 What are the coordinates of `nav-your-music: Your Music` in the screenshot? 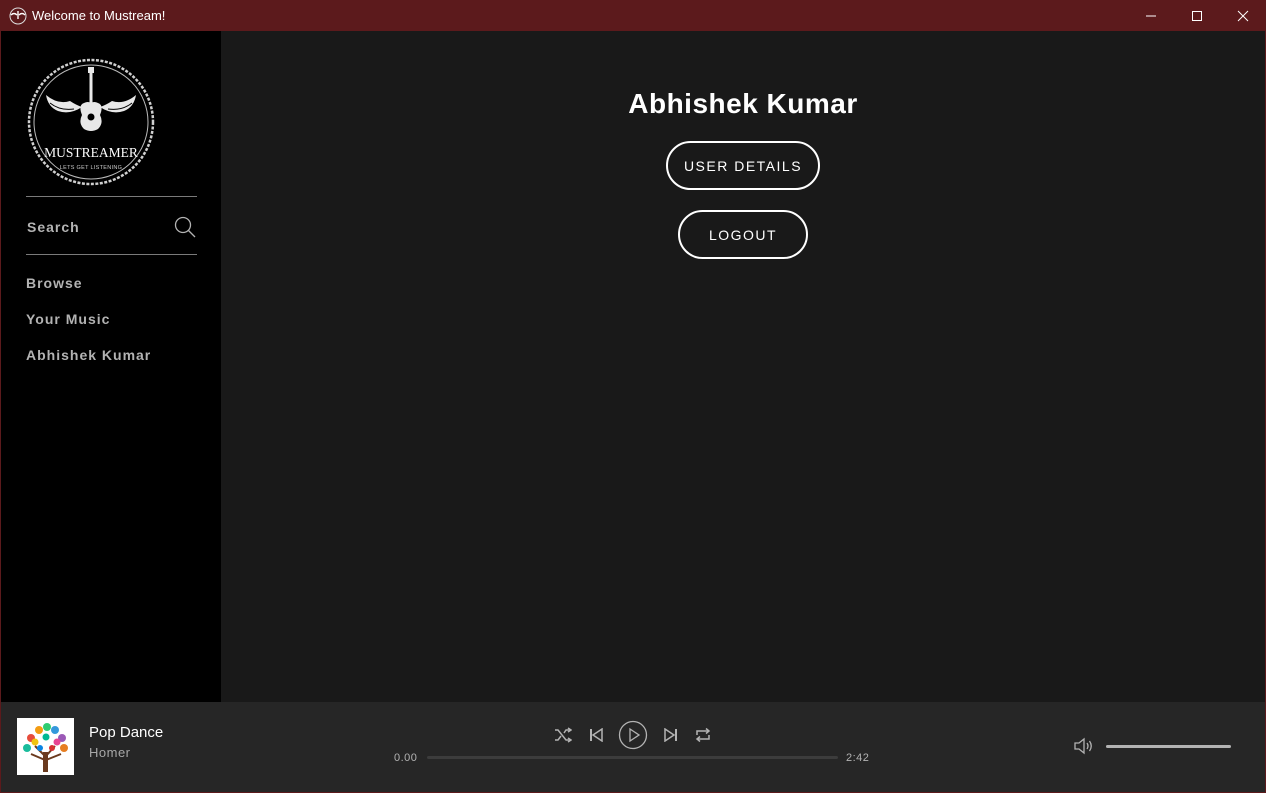 It's located at (68, 319).